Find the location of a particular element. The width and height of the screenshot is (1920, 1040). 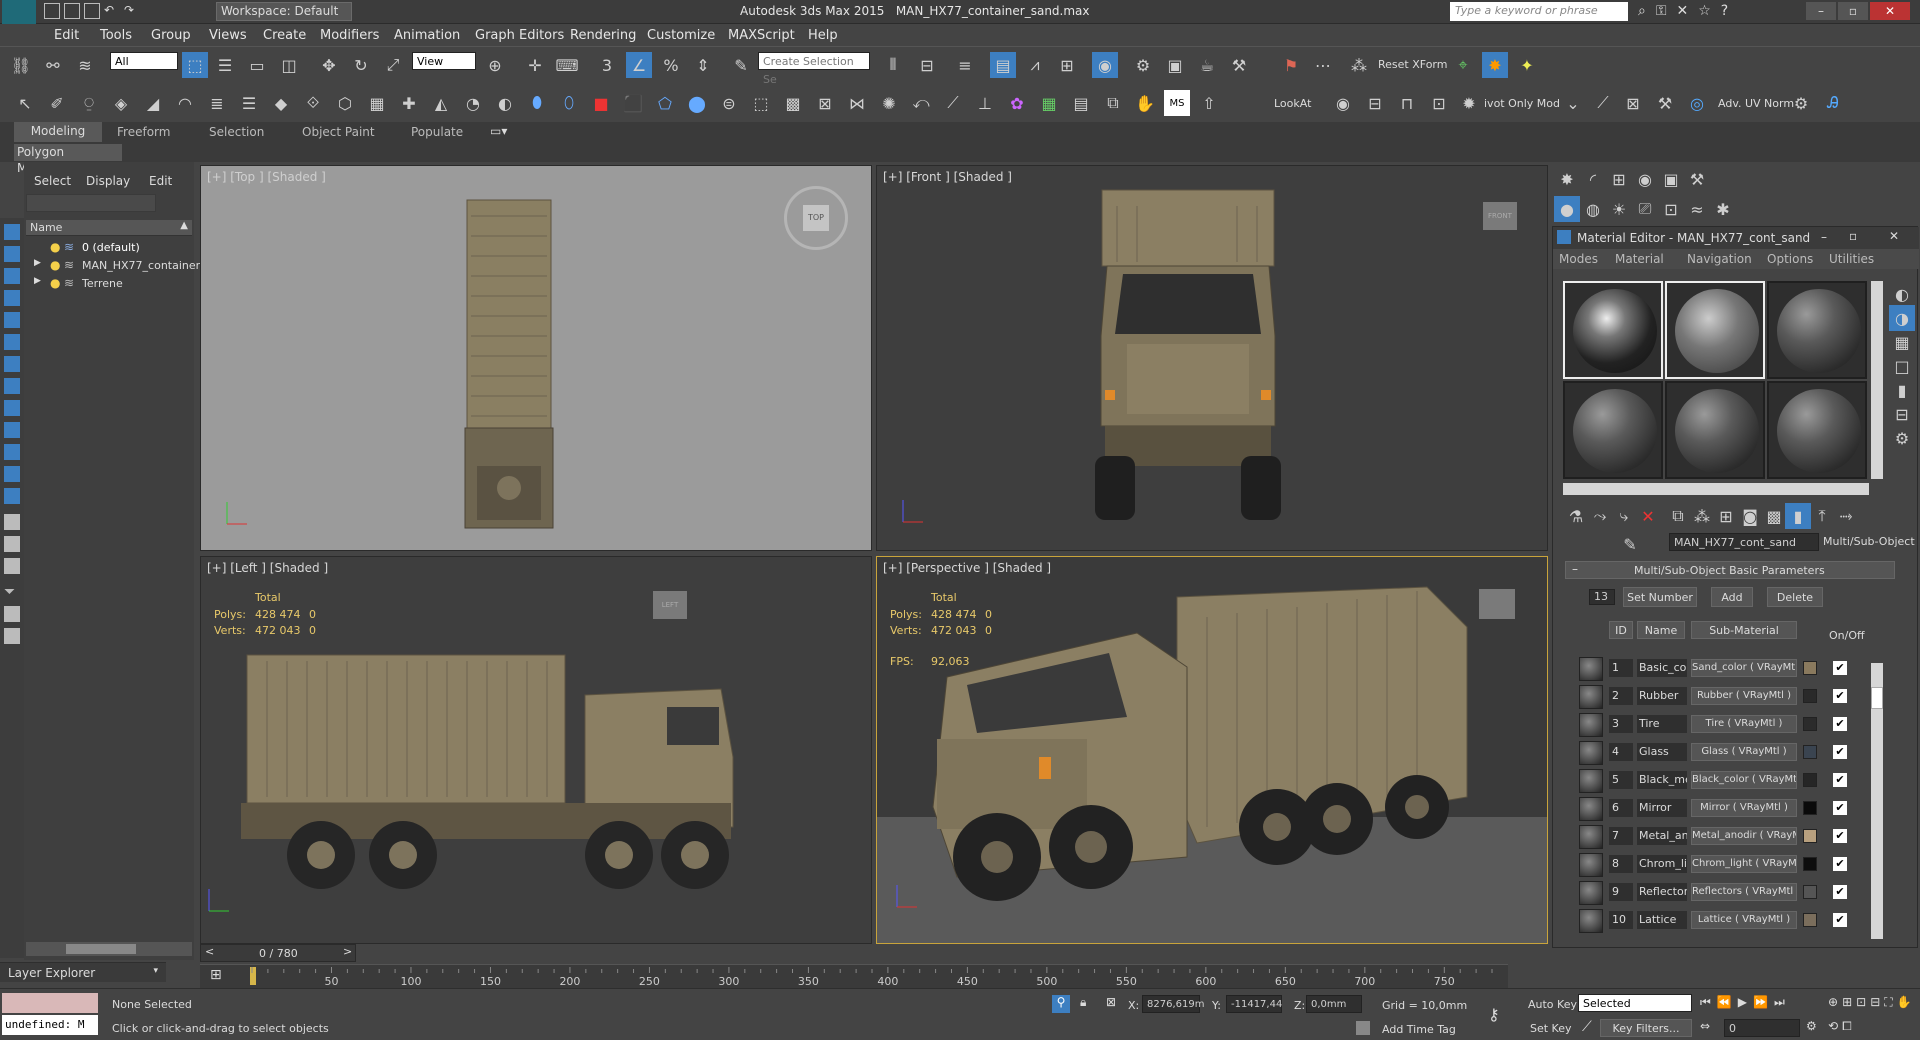

delete-button: Delete is located at coordinates (1795, 597).